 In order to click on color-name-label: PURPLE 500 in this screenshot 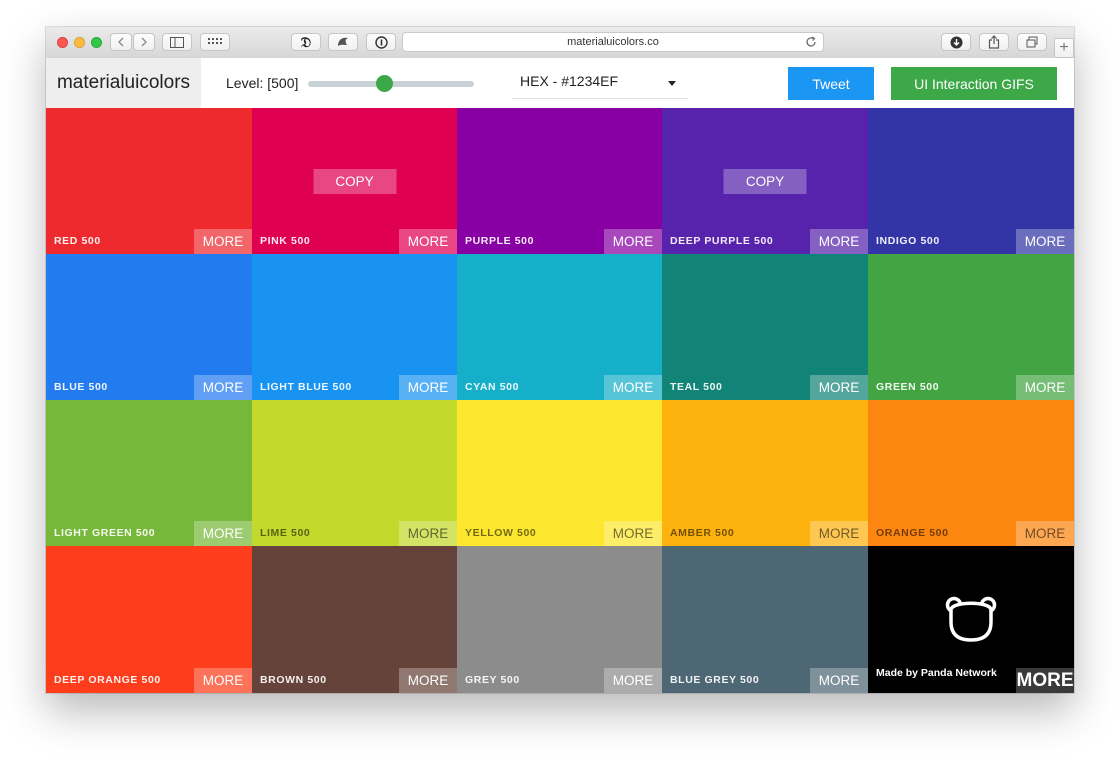, I will do `click(500, 241)`.